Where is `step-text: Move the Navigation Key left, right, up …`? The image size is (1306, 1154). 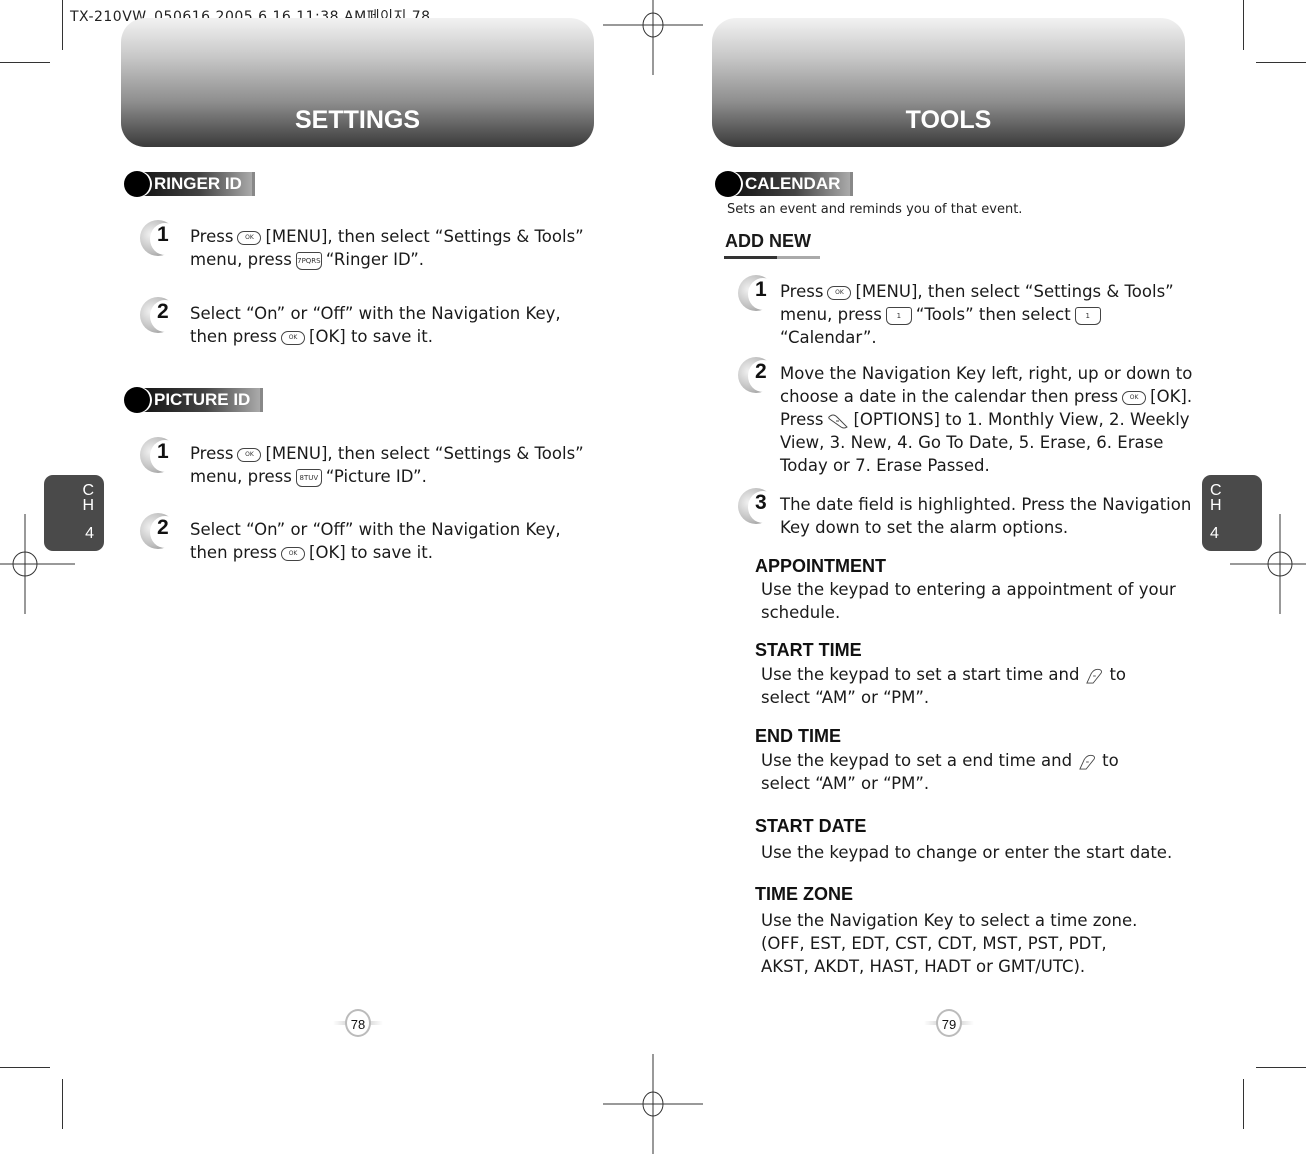 step-text: Move the Navigation Key left, right, up … is located at coordinates (986, 419).